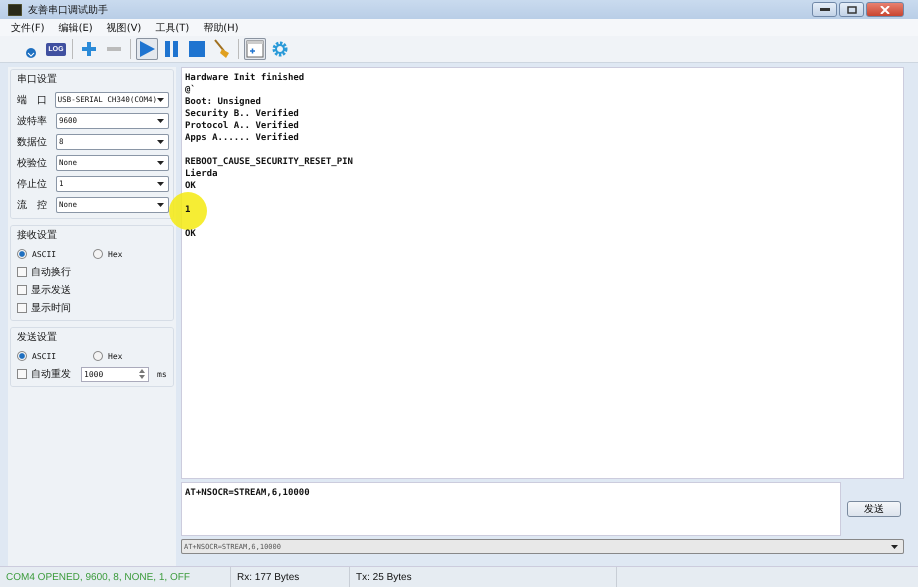 Image resolution: width=918 pixels, height=587 pixels. What do you see at coordinates (280, 49) in the screenshot?
I see `gear-icon` at bounding box center [280, 49].